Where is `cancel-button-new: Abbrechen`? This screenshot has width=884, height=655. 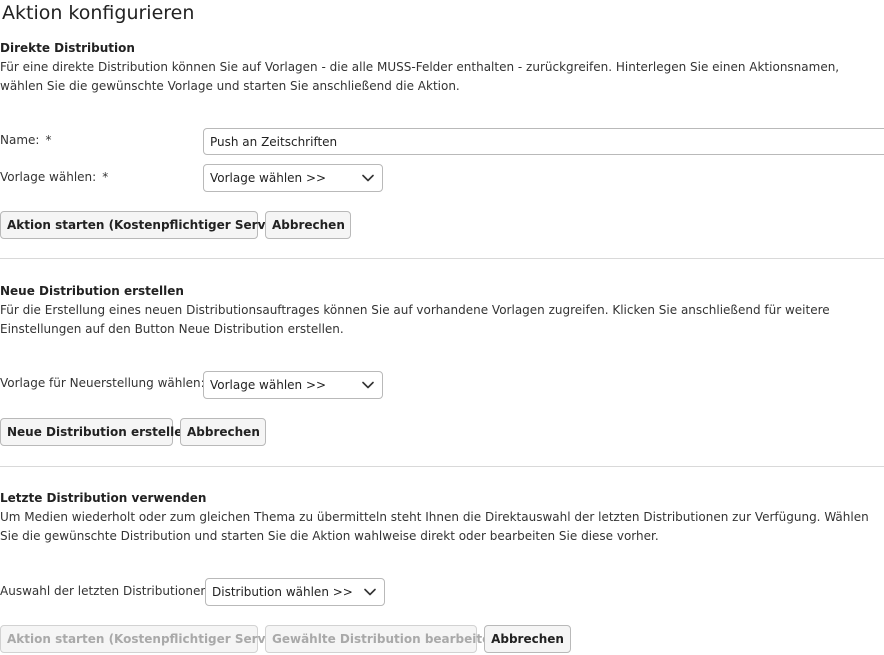
cancel-button-new: Abbrechen is located at coordinates (223, 432).